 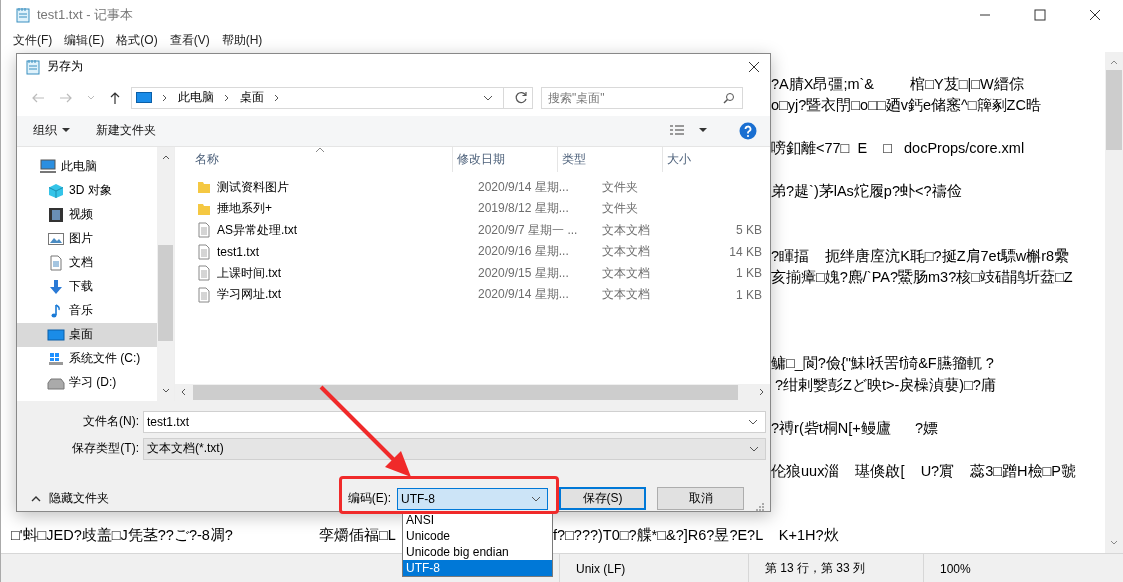 What do you see at coordinates (87, 382) in the screenshot?
I see `nav-tree-item: 学习 (D:)` at bounding box center [87, 382].